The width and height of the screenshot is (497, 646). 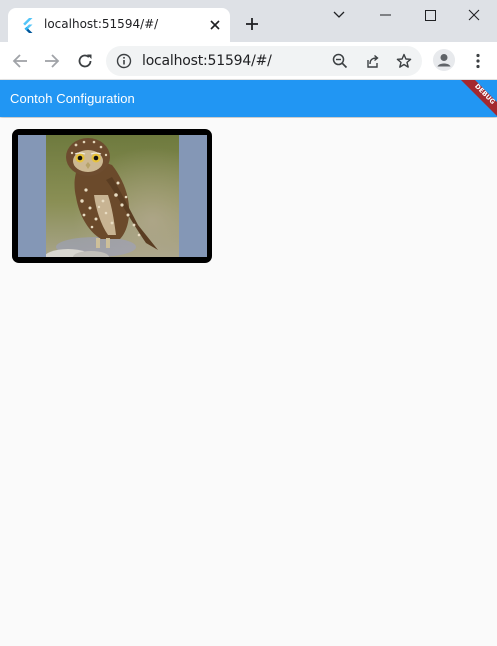 What do you see at coordinates (207, 61) in the screenshot?
I see `url-text: localhost:51594/#/` at bounding box center [207, 61].